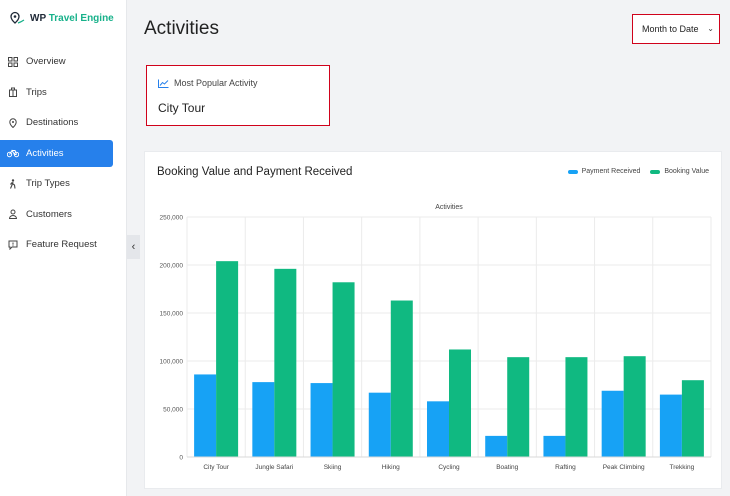 The width and height of the screenshot is (730, 496). I want to click on sidebar-item-trips: Trips, so click(56, 92).